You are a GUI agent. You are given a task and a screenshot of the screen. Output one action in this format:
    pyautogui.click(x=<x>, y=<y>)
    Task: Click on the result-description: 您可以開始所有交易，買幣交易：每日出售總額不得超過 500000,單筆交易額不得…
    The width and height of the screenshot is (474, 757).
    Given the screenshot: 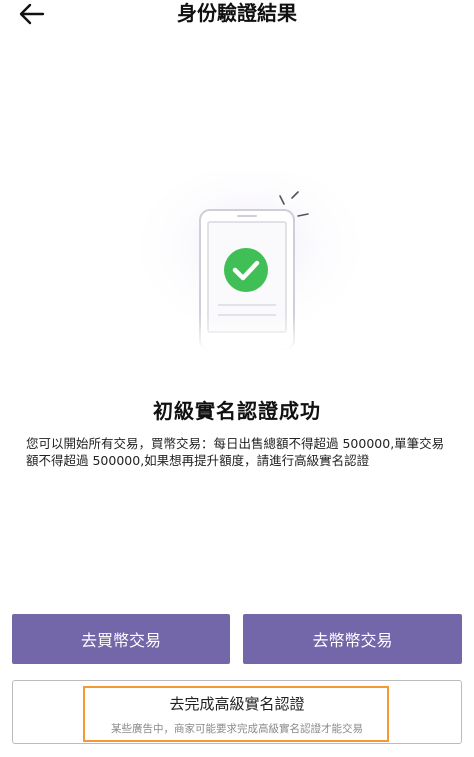 What is the action you would take?
    pyautogui.click(x=235, y=452)
    